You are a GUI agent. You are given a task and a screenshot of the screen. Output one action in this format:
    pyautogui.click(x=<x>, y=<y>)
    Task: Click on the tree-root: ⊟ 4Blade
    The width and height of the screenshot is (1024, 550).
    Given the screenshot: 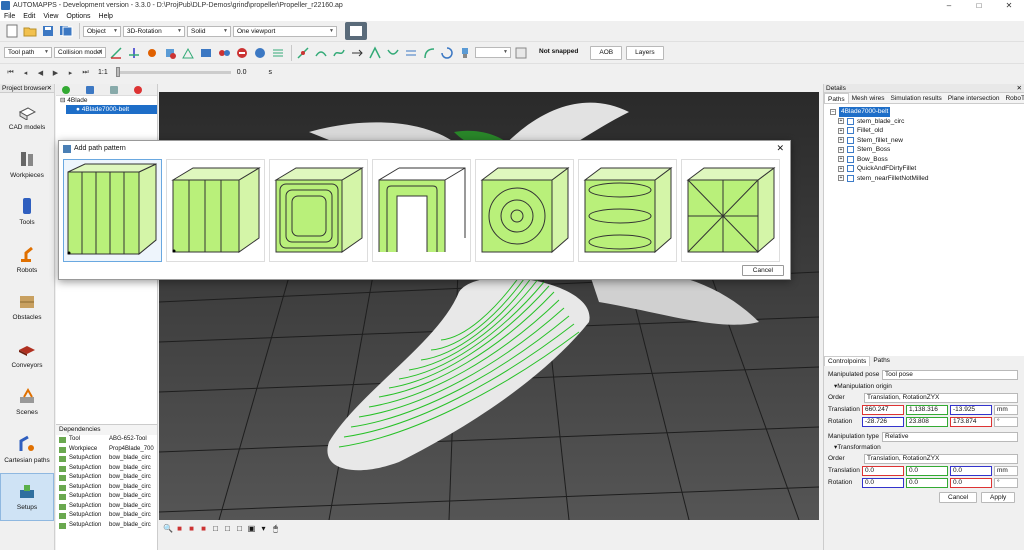 What is the action you would take?
    pyautogui.click(x=106, y=100)
    